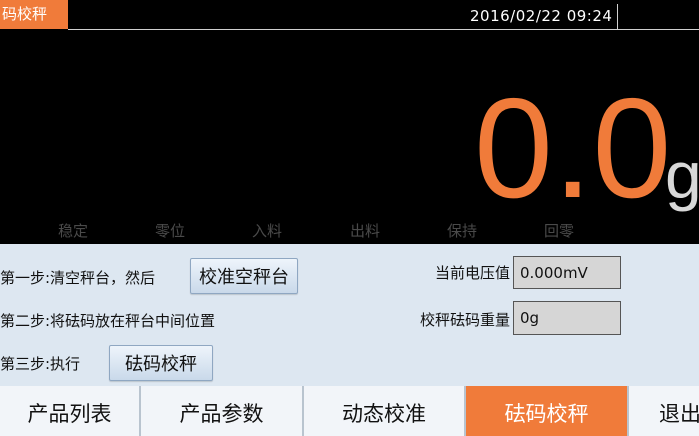 The image size is (699, 436). Describe the element at coordinates (40, 364) in the screenshot. I see `step3-text: 第三步:执行` at that location.